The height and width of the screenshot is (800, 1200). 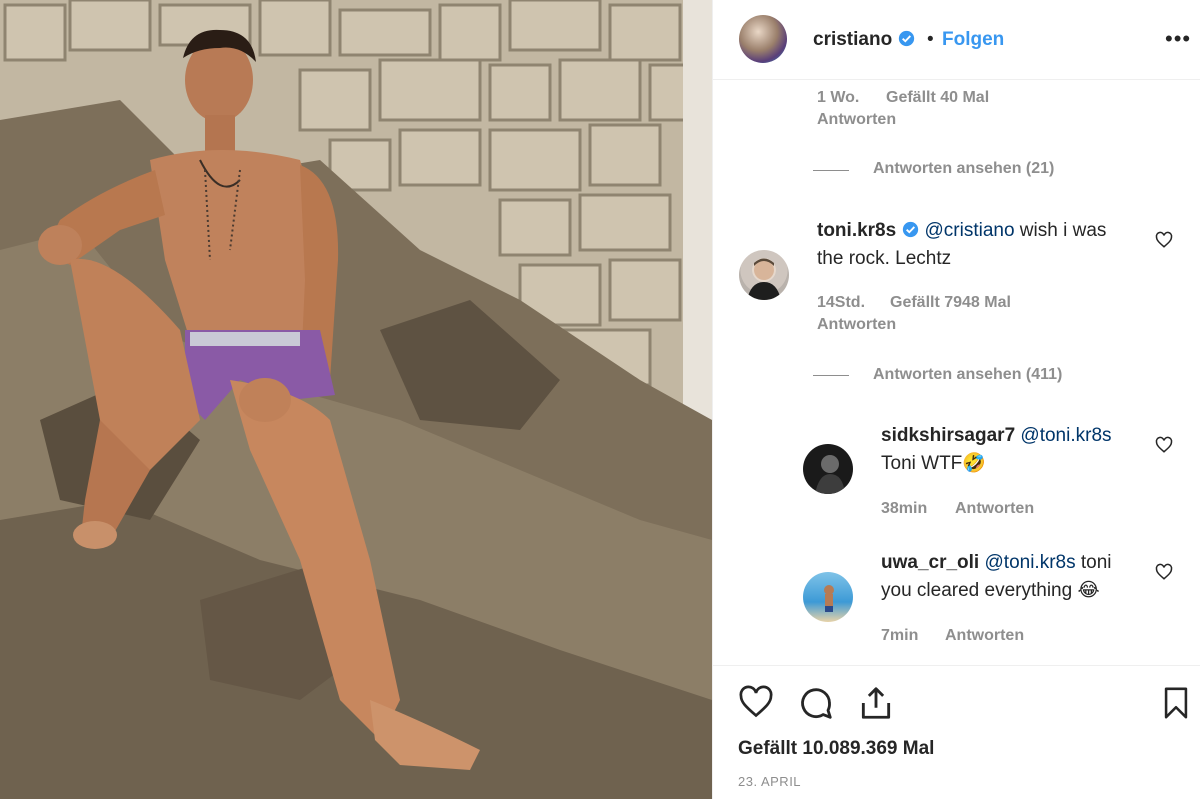 I want to click on more-icon: •••, so click(x=1178, y=39).